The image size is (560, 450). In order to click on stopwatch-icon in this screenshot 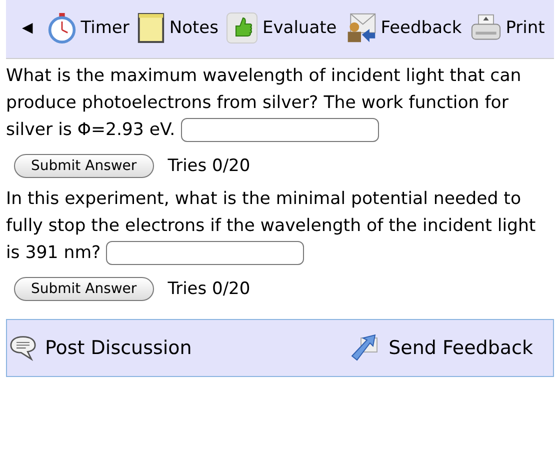, I will do `click(61, 28)`.